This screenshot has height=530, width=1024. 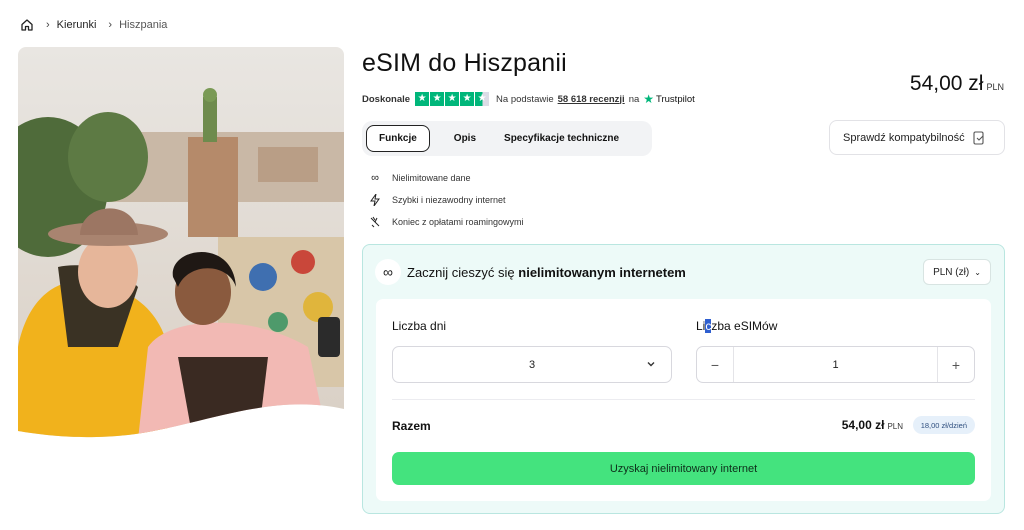 I want to click on lightning-icon, so click(x=375, y=200).